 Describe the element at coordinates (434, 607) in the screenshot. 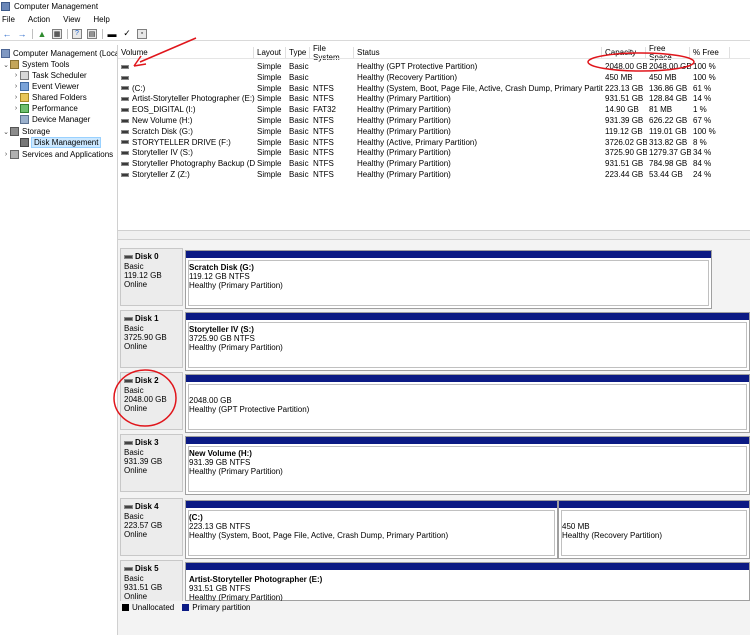

I see `disk-legend: Unallocated Primary partition` at that location.